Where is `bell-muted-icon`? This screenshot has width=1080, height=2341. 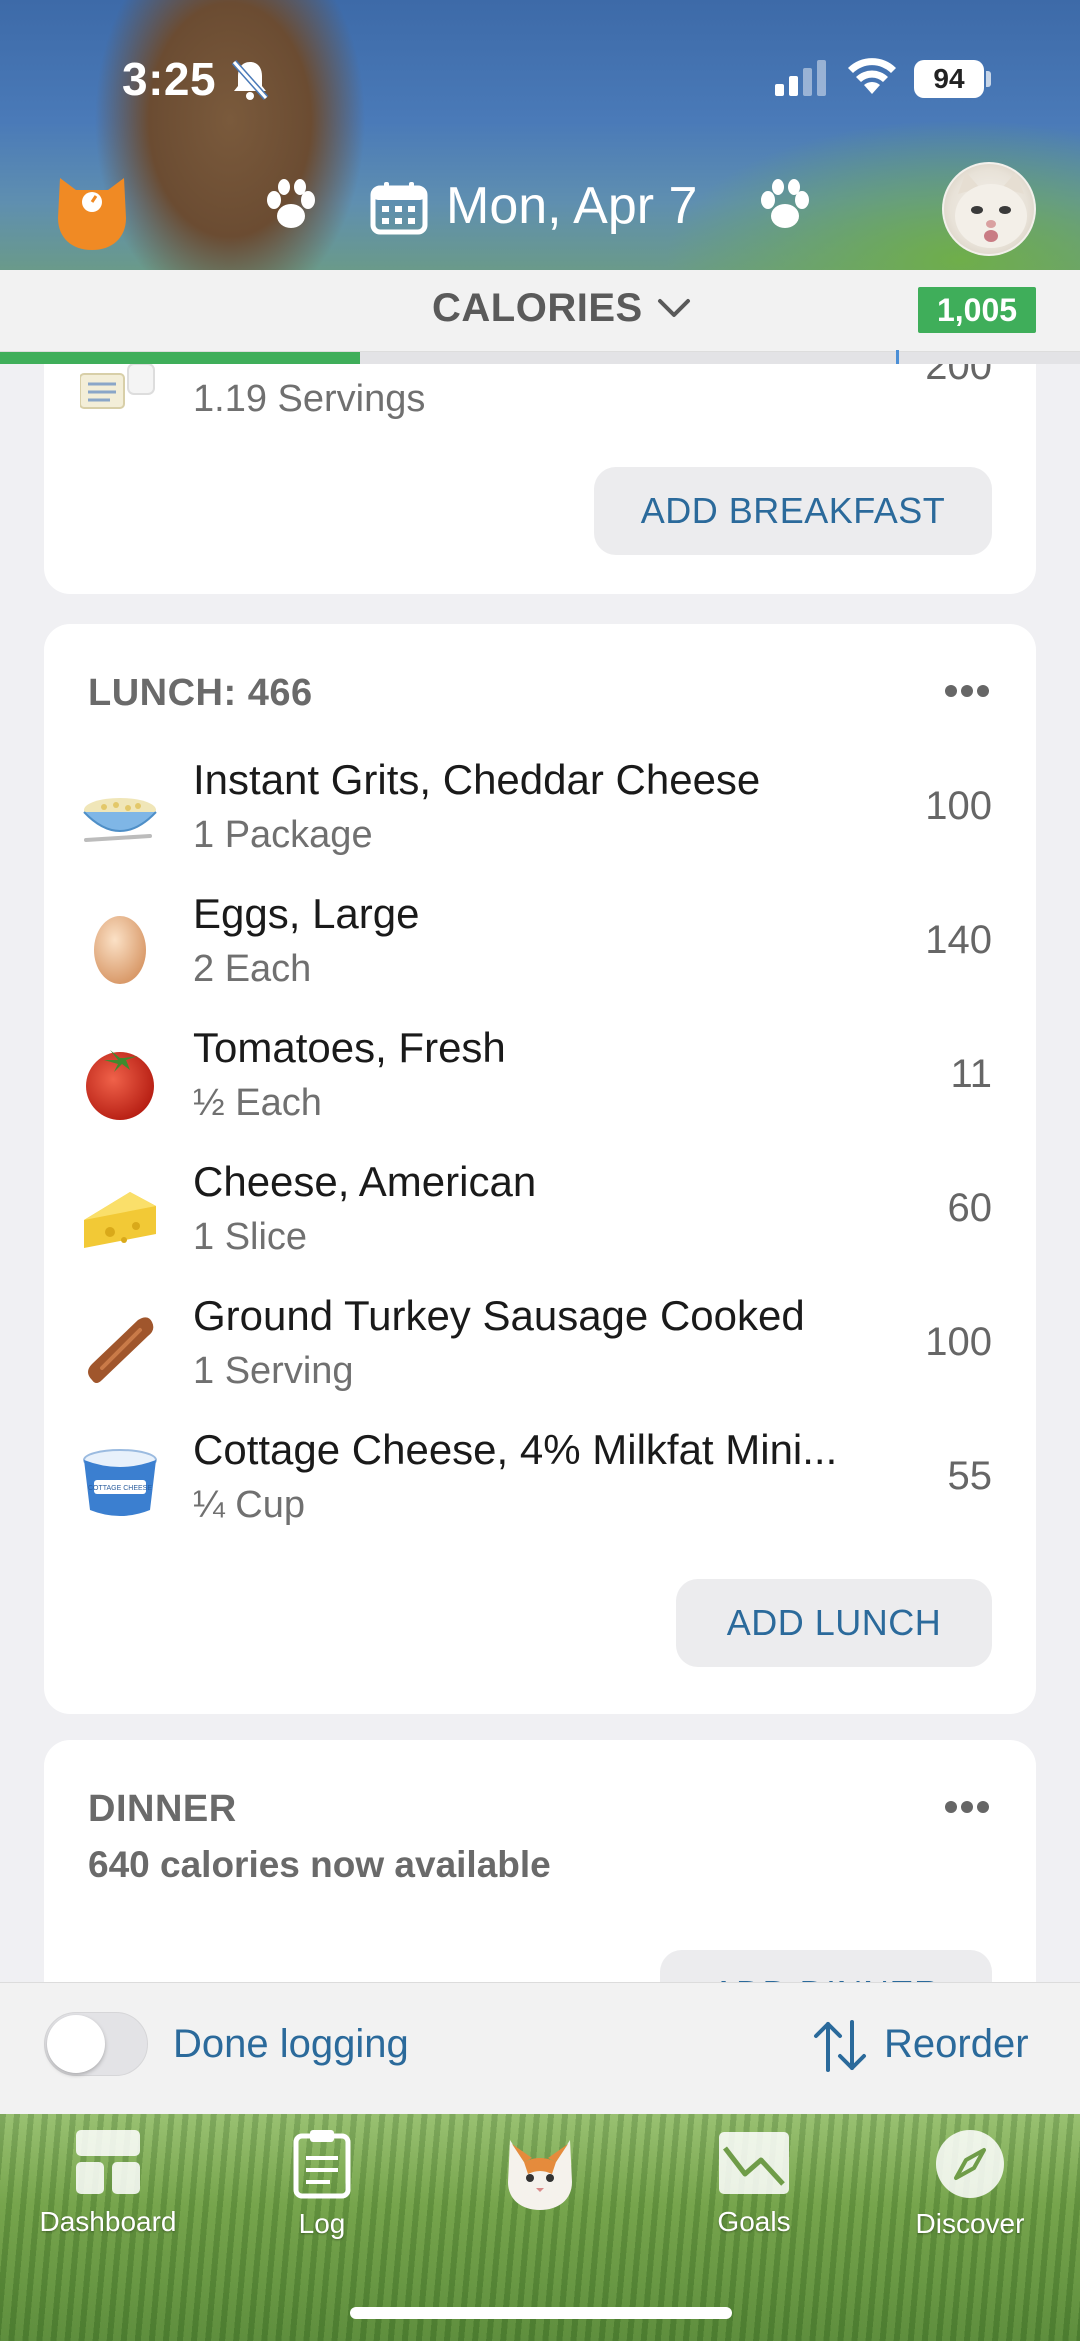
bell-muted-icon is located at coordinates (250, 80).